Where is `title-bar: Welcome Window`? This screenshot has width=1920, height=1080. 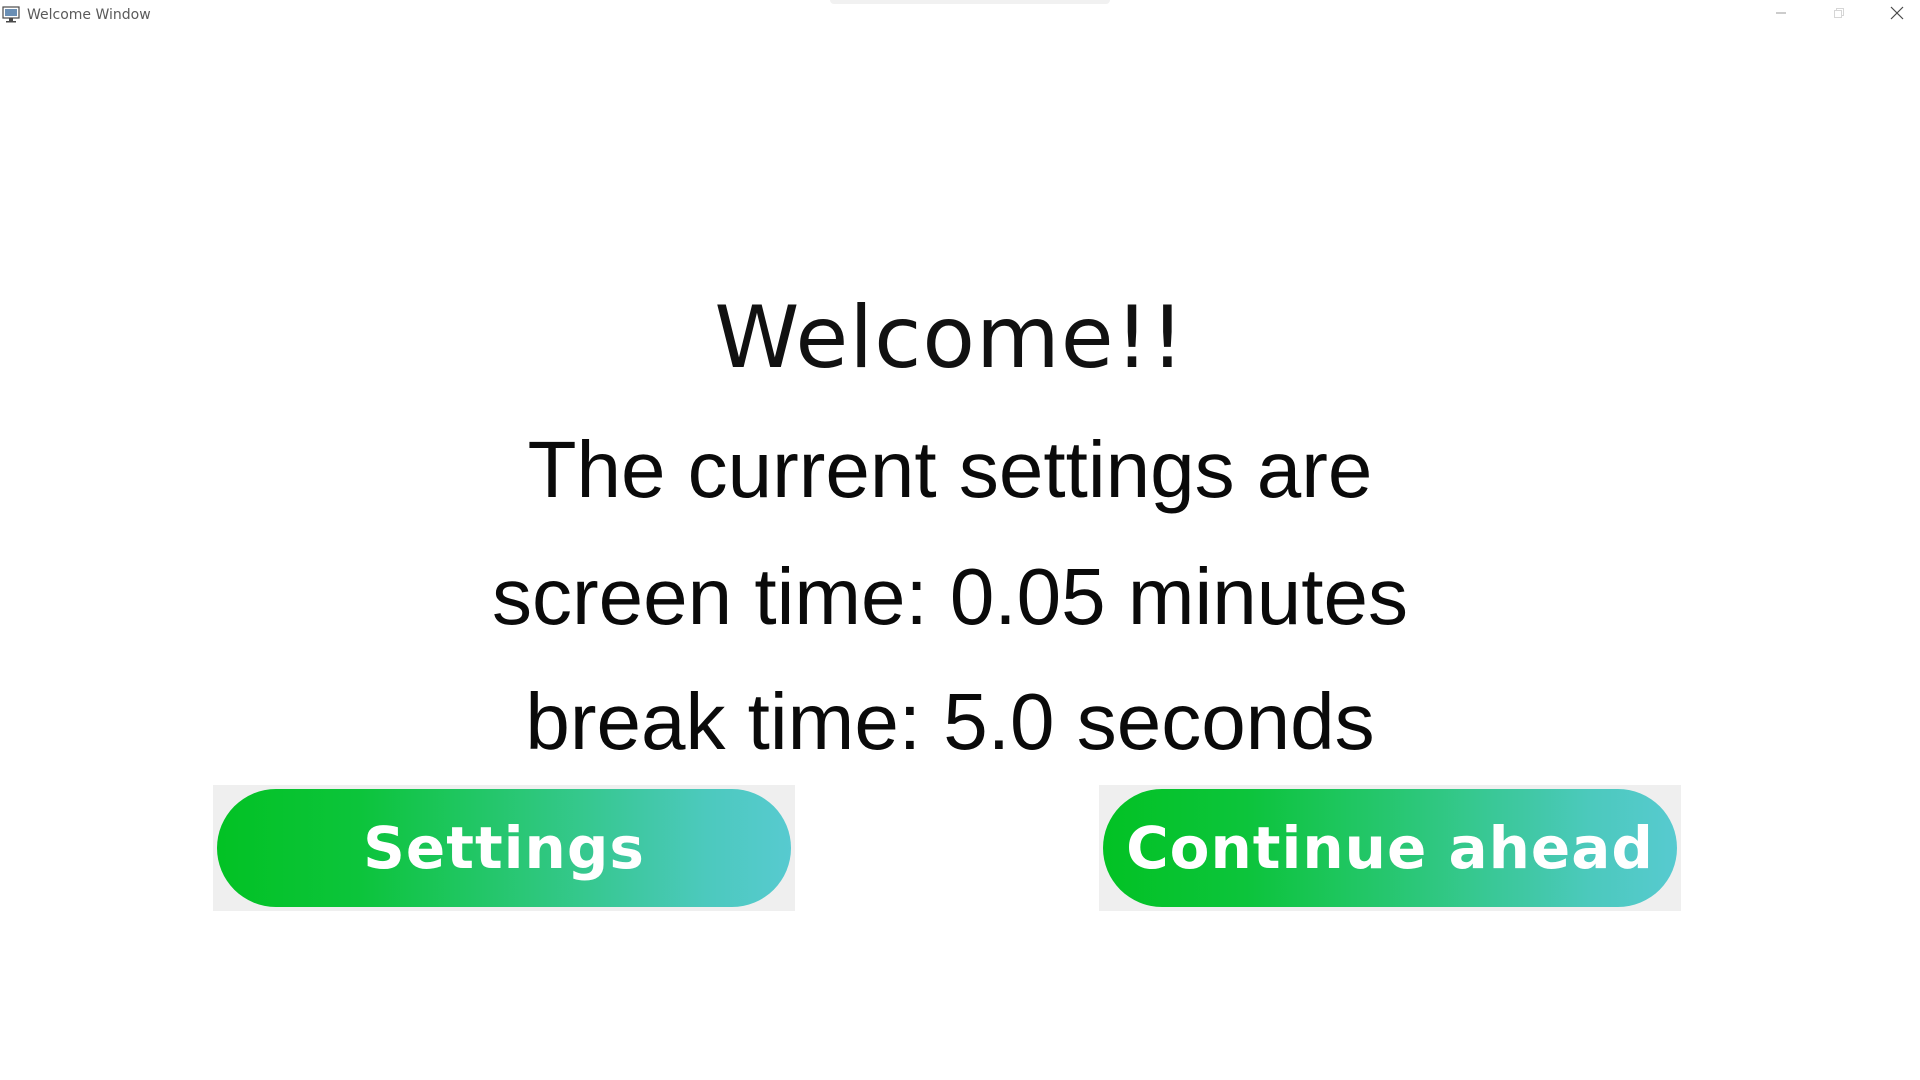 title-bar: Welcome Window is located at coordinates (960, 15).